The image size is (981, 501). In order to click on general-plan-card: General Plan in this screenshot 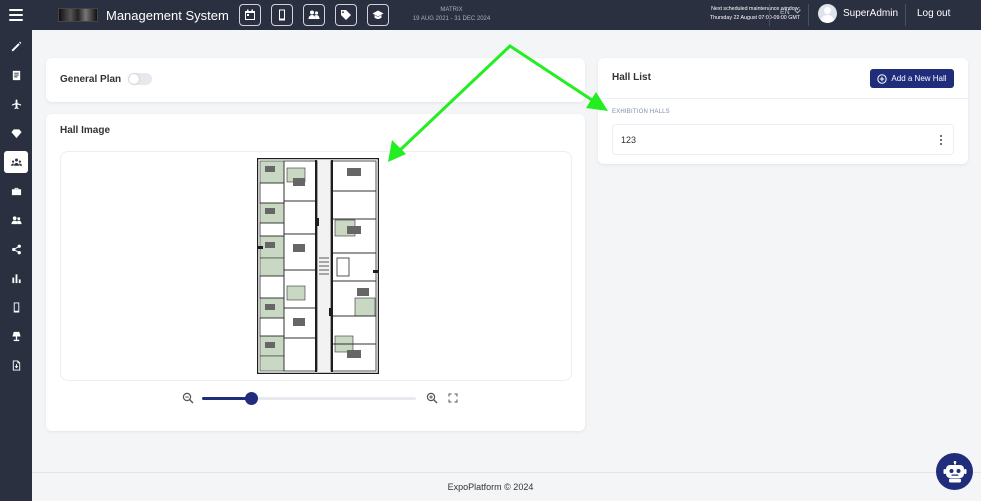, I will do `click(315, 80)`.